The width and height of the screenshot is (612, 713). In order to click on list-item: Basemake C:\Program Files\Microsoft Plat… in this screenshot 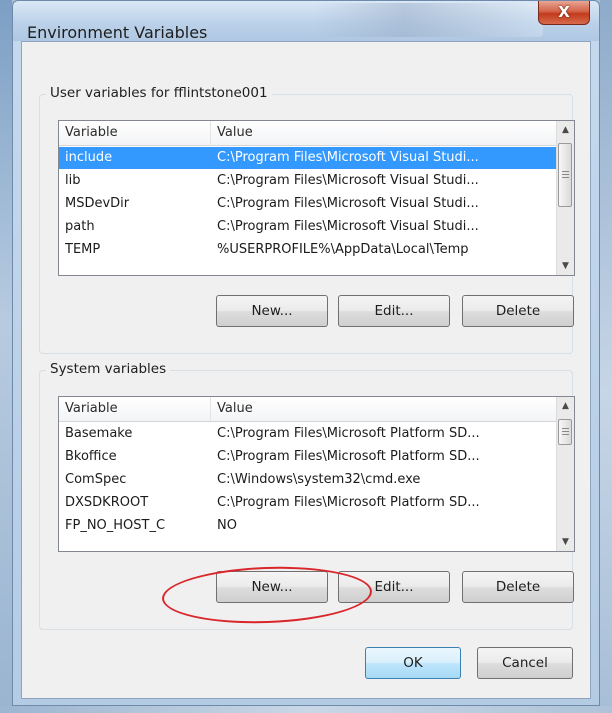, I will do `click(315, 434)`.